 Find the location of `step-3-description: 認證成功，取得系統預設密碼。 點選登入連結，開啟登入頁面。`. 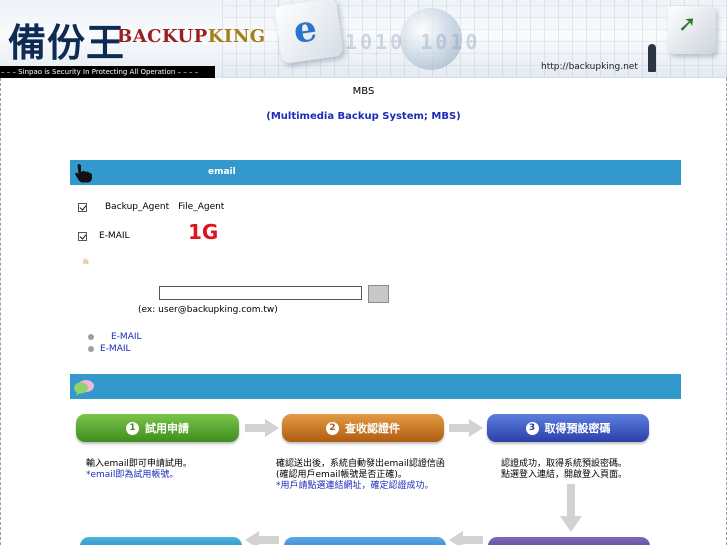

step-3-description: 認證成功，取得系統預設密碼。 點選登入連結，開啟登入頁面。 is located at coordinates (564, 470).